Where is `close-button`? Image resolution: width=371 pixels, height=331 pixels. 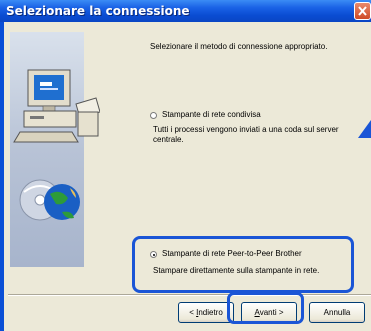
close-button is located at coordinates (362, 11).